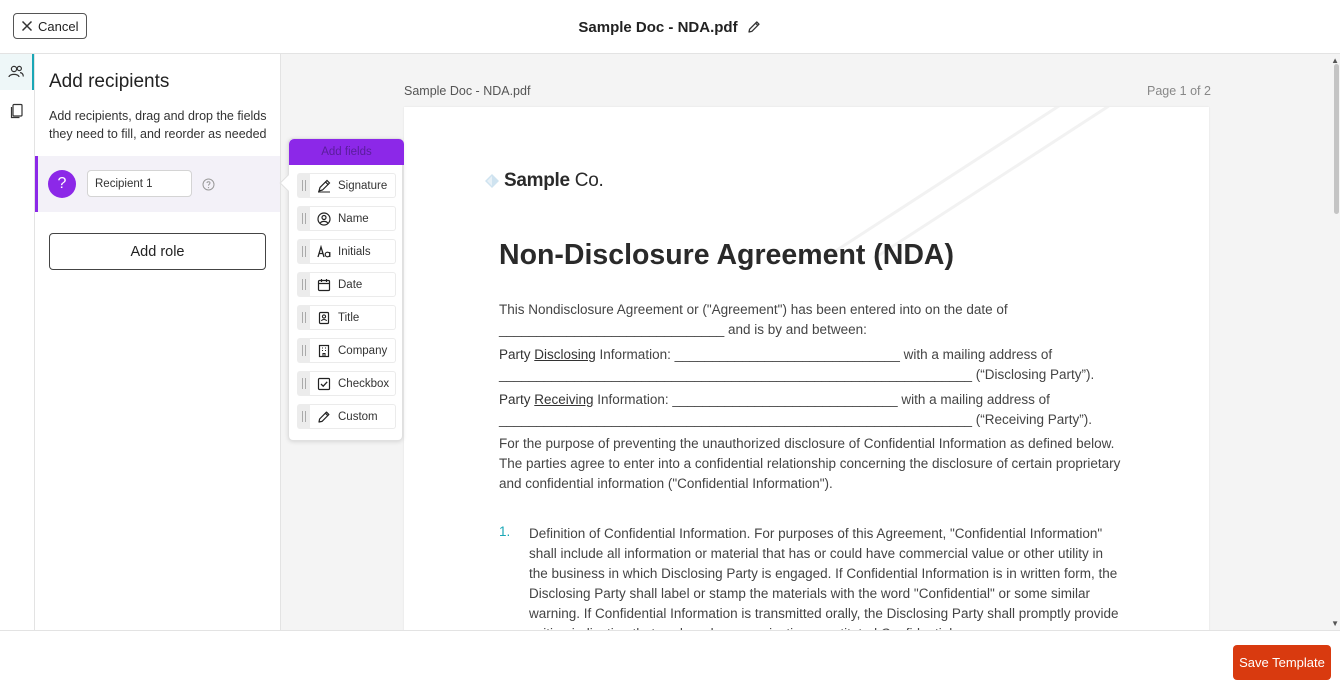 This screenshot has height=688, width=1340. I want to click on building-icon, so click(324, 350).